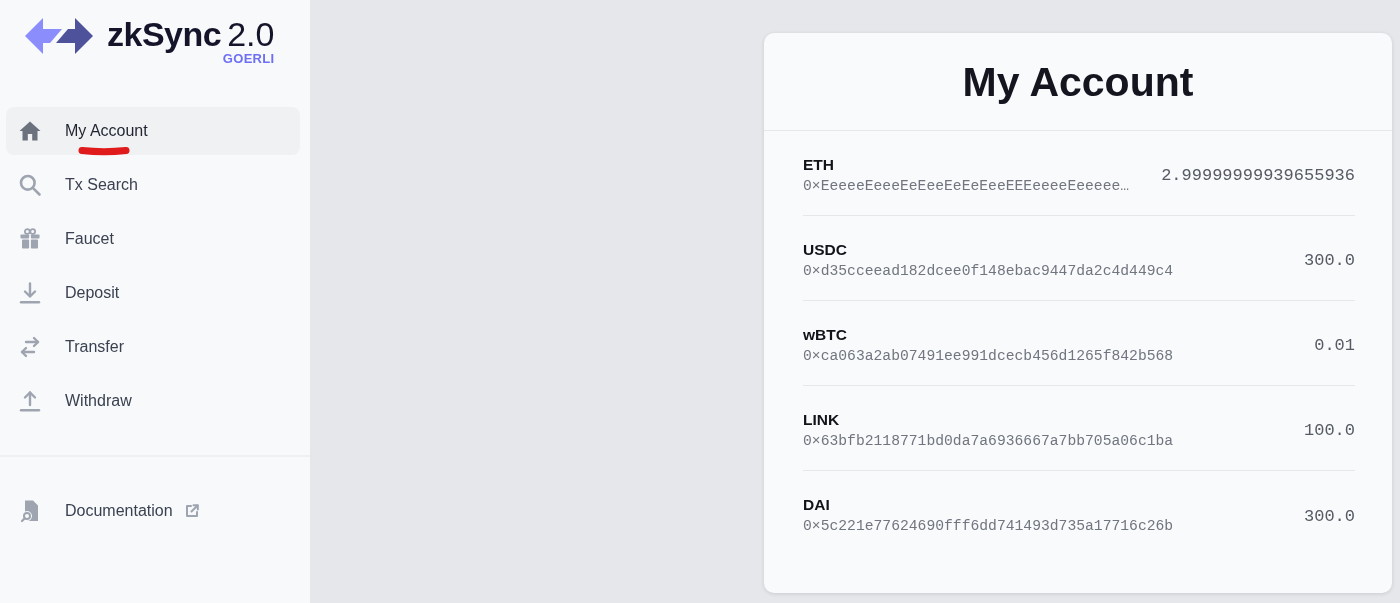 The height and width of the screenshot is (603, 1400). Describe the element at coordinates (30, 401) in the screenshot. I see `upload-icon` at that location.